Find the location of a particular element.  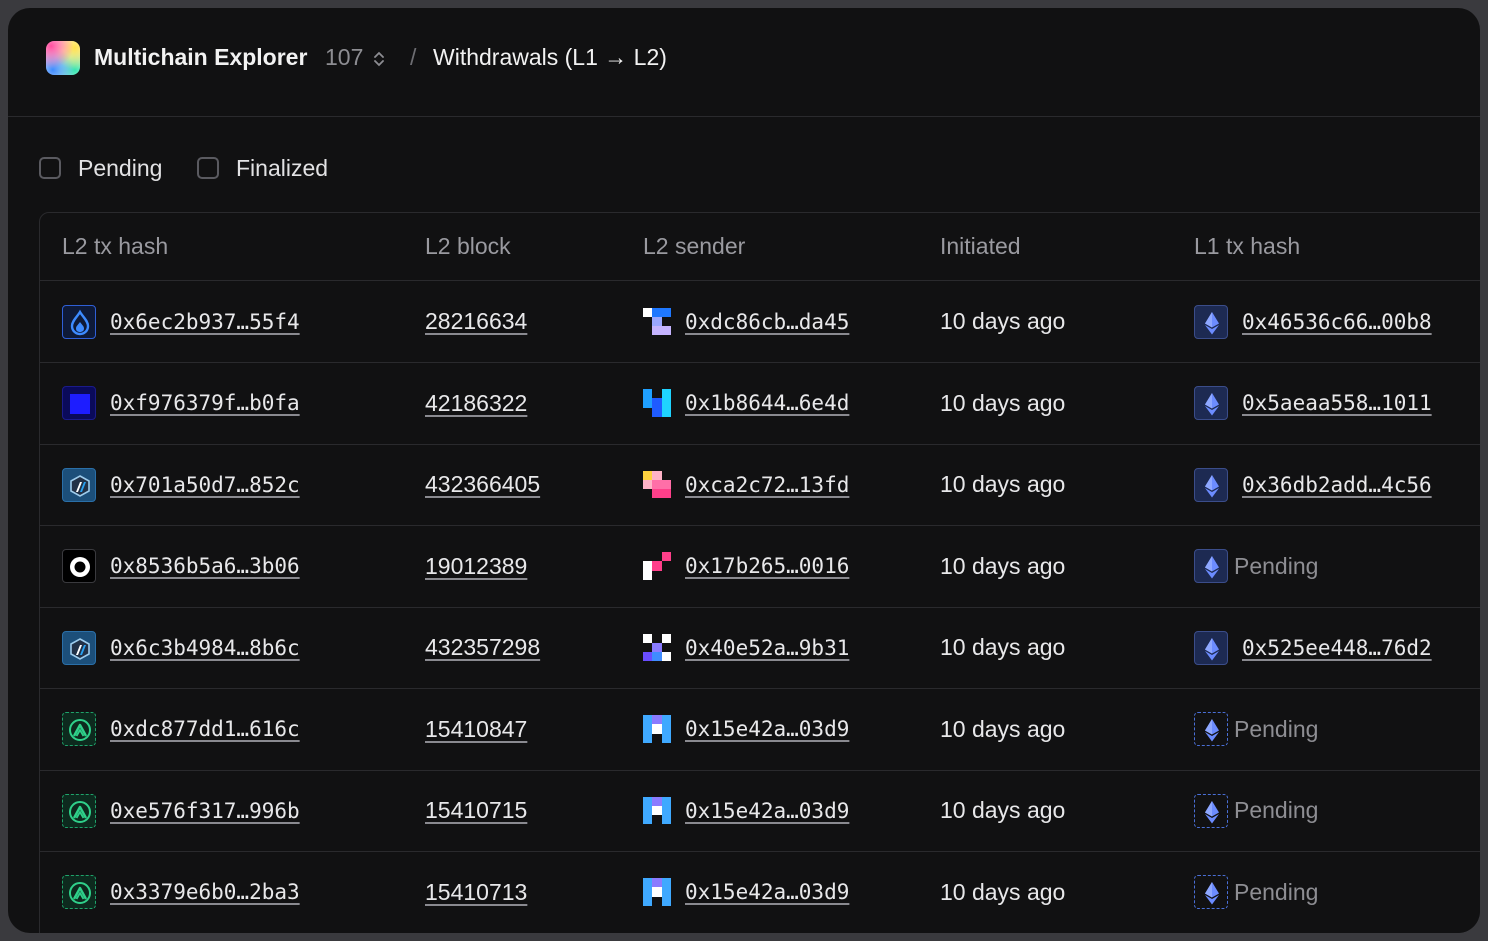

l2-sender-cell: 0x17b265…0016 is located at coordinates (746, 566).